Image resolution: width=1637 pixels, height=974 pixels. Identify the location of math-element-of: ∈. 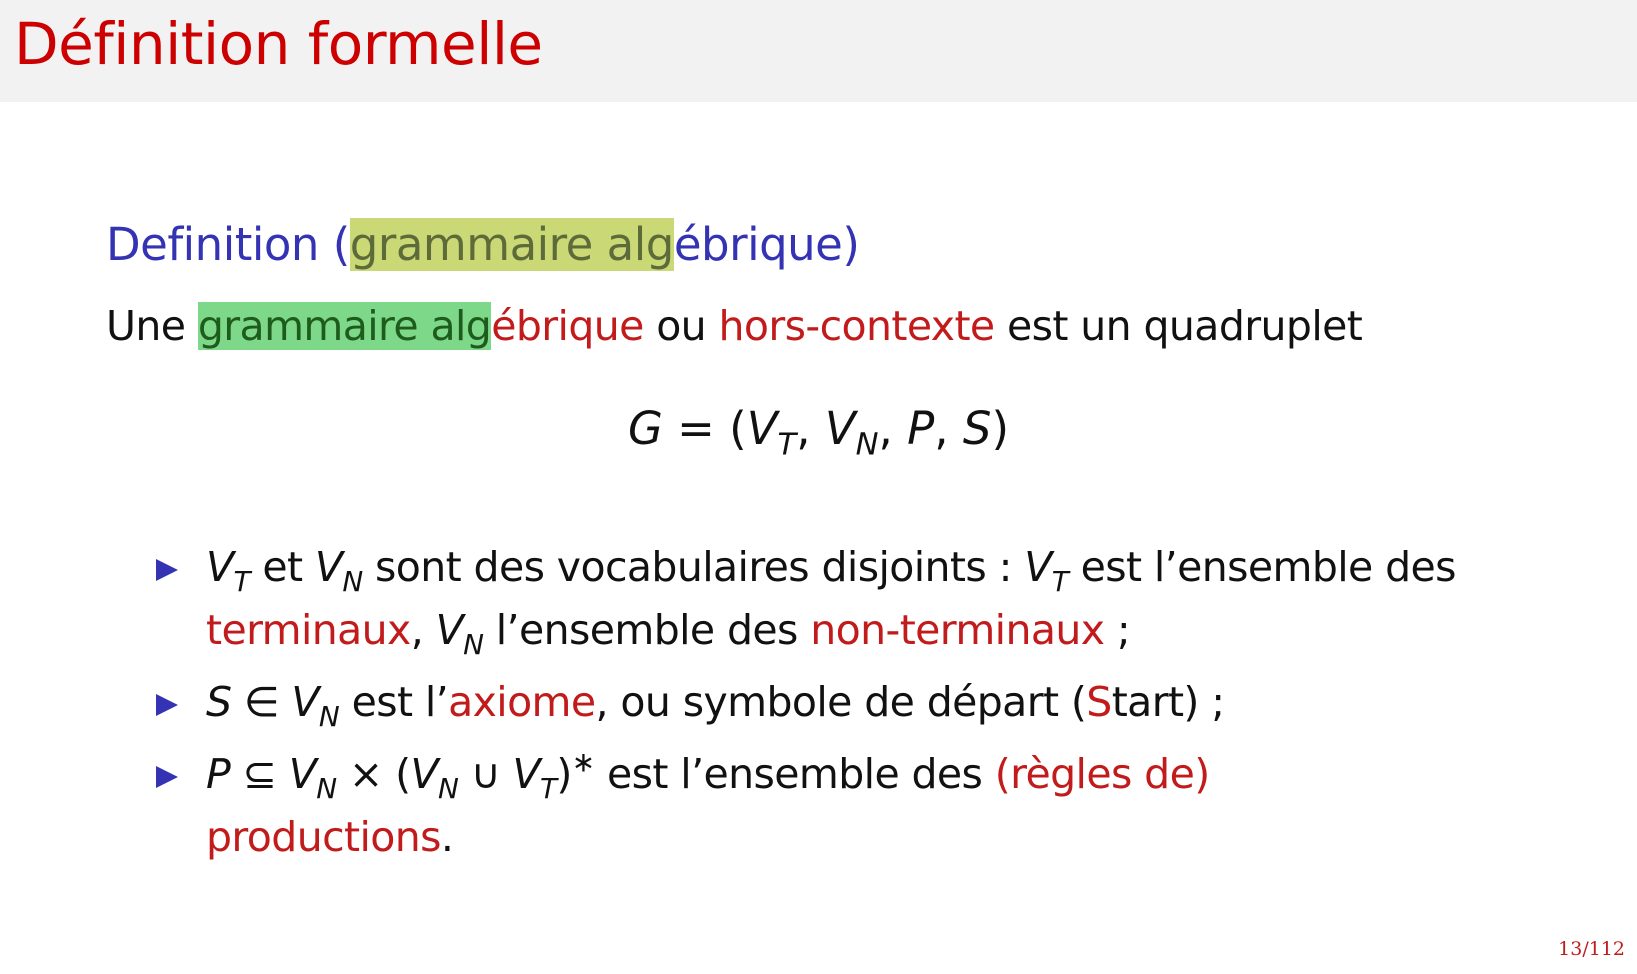
(261, 702).